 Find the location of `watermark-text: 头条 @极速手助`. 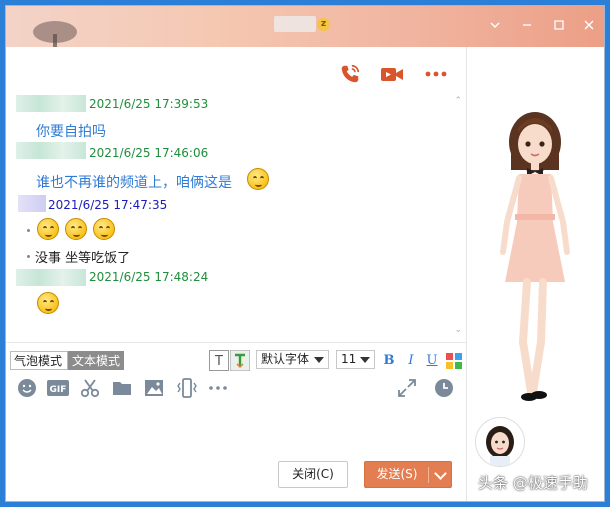

watermark-text: 头条 @极速手助 is located at coordinates (533, 483).